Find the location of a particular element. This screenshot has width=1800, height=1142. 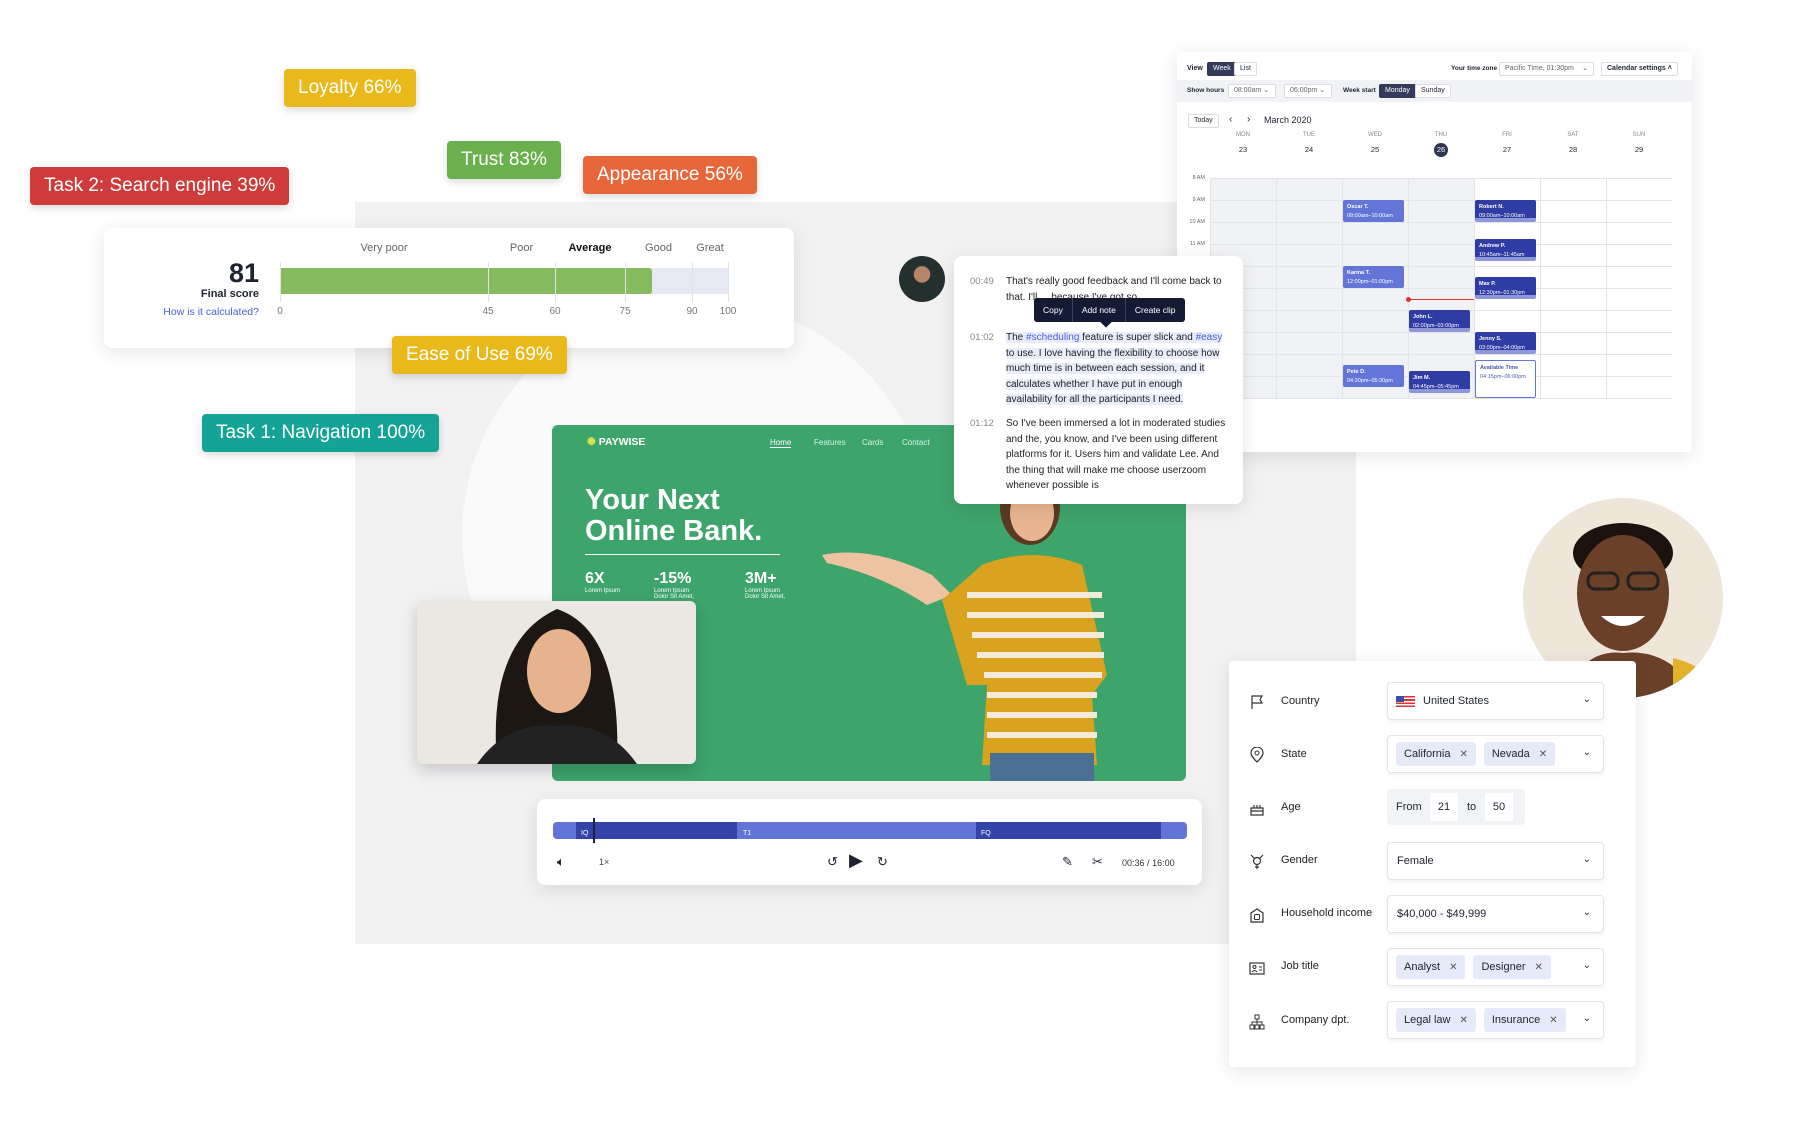

age-from-input: 21 is located at coordinates (1444, 807).